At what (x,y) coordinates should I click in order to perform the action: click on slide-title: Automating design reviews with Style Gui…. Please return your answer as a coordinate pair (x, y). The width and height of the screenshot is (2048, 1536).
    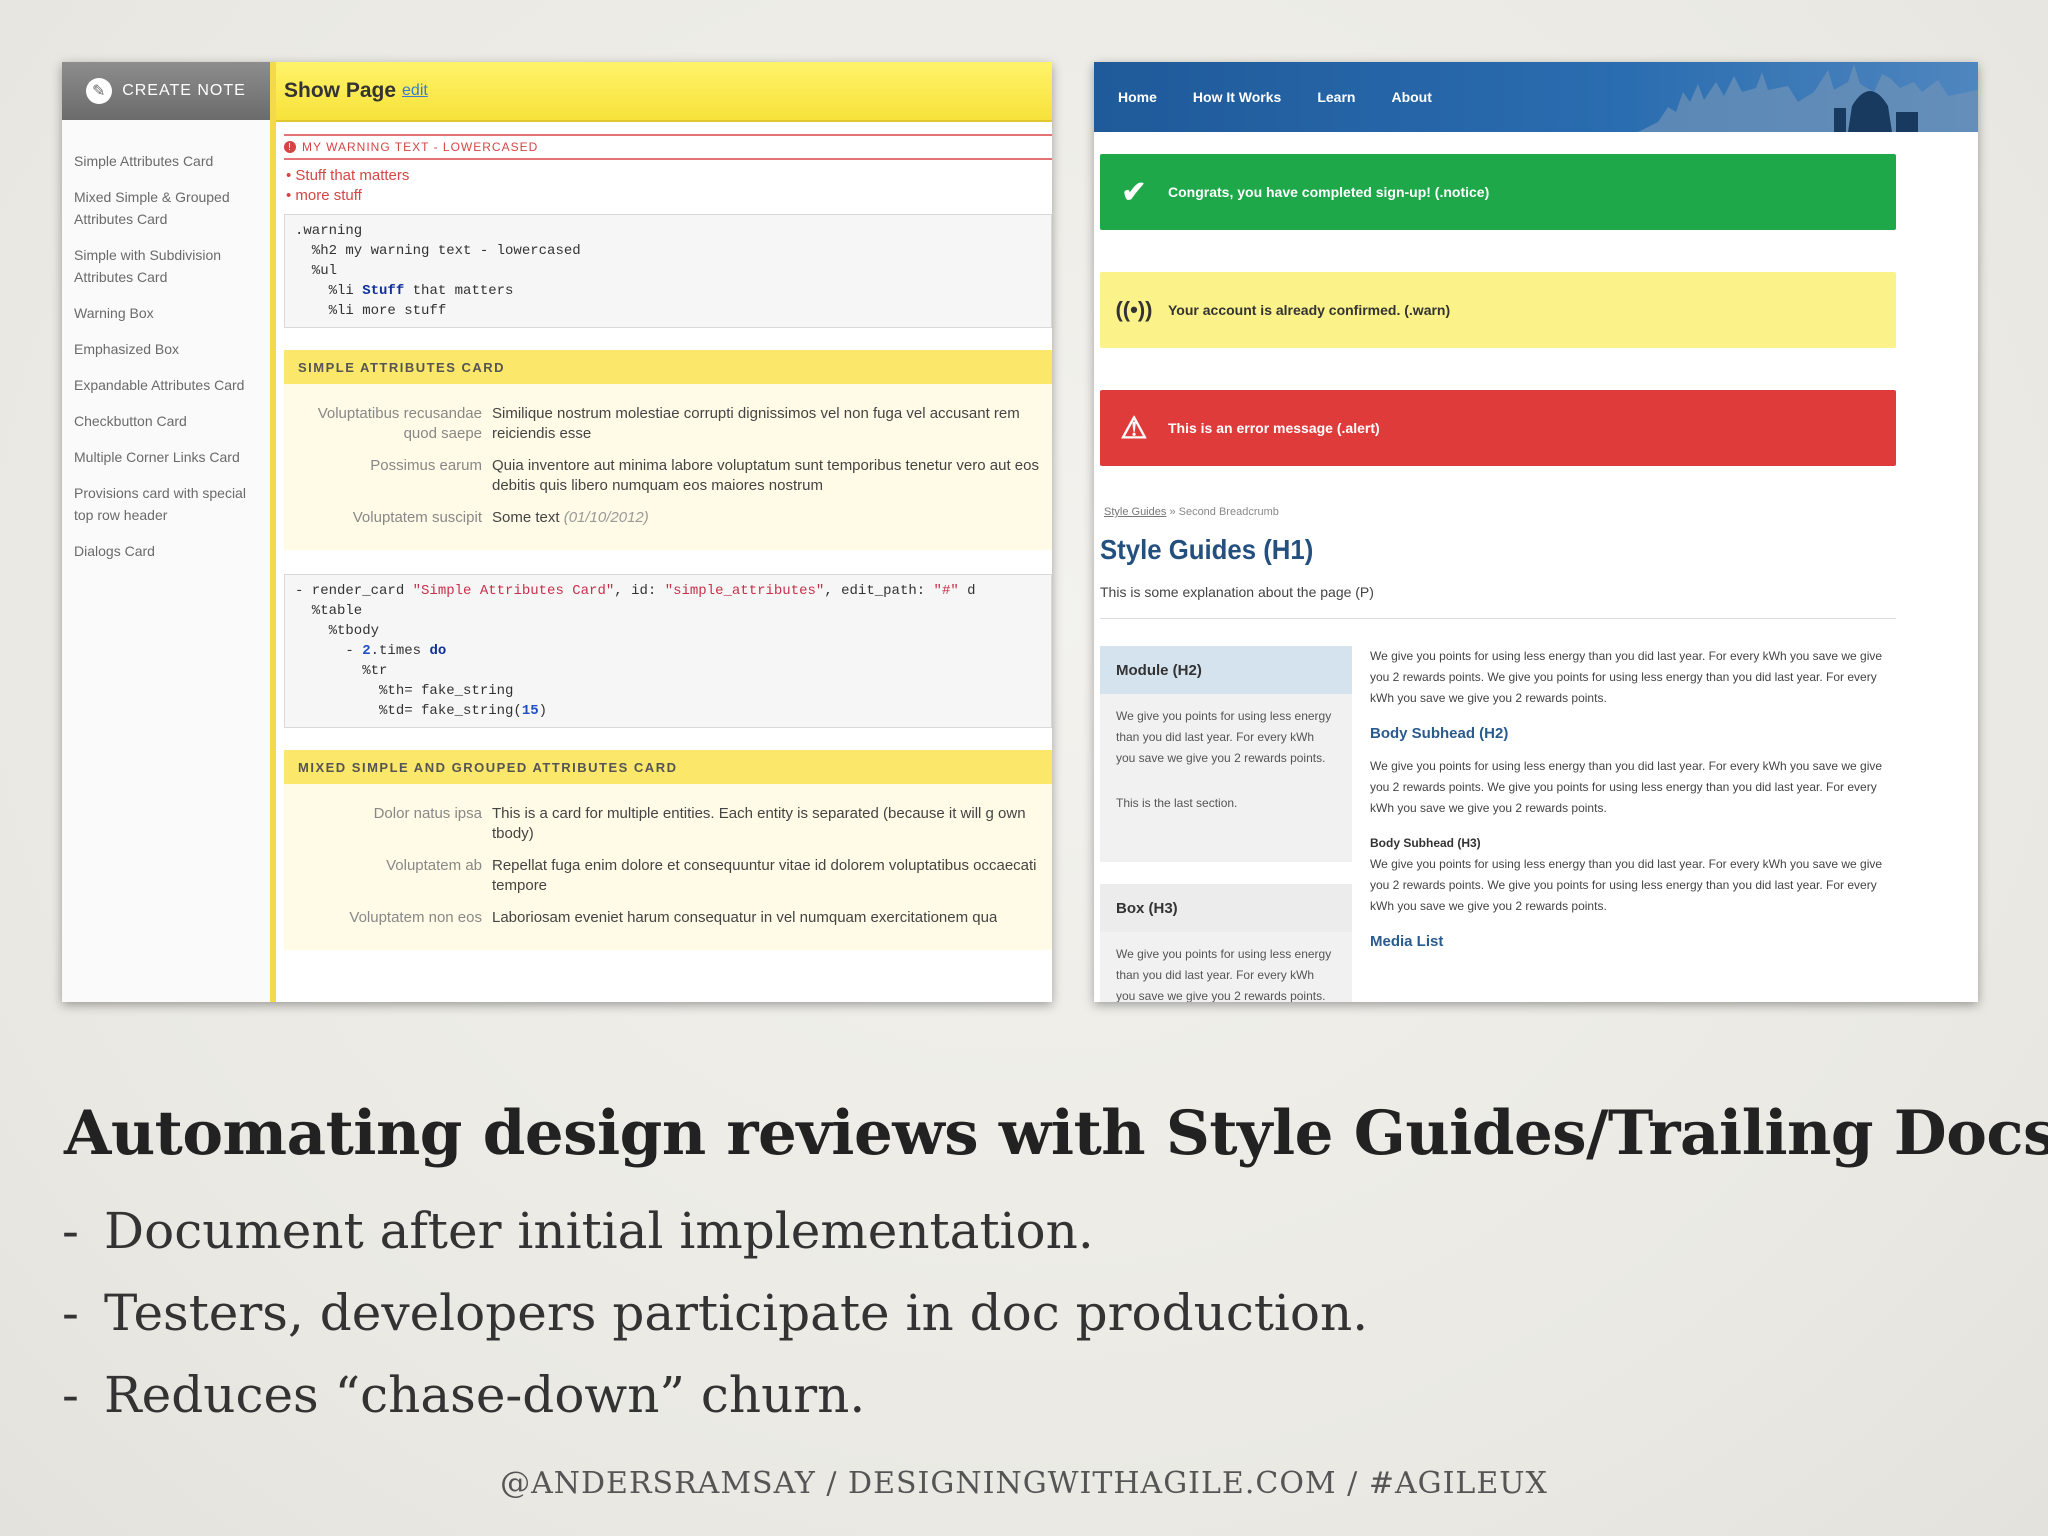
    Looking at the image, I should click on (1056, 1133).